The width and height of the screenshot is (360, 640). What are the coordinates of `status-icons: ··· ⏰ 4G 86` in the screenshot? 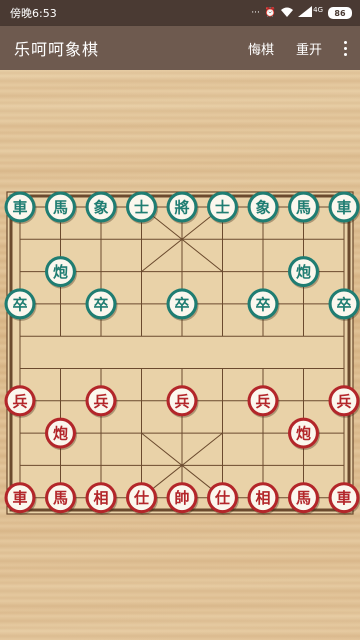 It's located at (301, 13).